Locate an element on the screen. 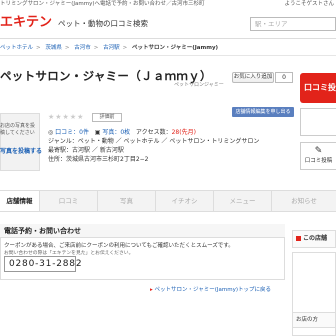 The width and height of the screenshot is (336, 336). welcome-text: ようこそゲストさん is located at coordinates (309, 4).